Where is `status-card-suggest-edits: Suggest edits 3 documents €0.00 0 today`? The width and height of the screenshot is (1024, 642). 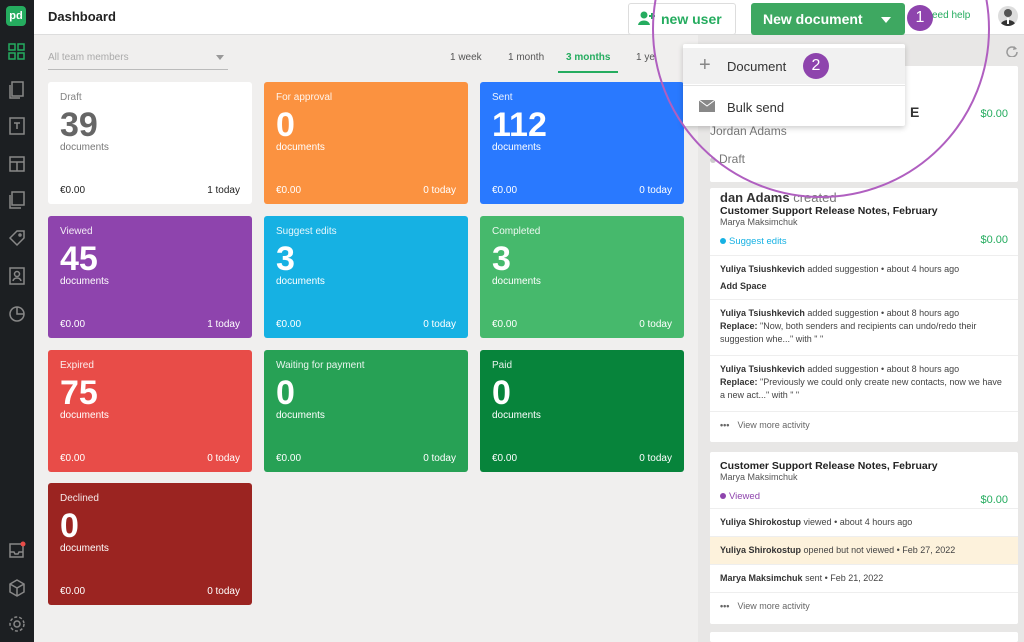
status-card-suggest-edits: Suggest edits 3 documents €0.00 0 today is located at coordinates (366, 277).